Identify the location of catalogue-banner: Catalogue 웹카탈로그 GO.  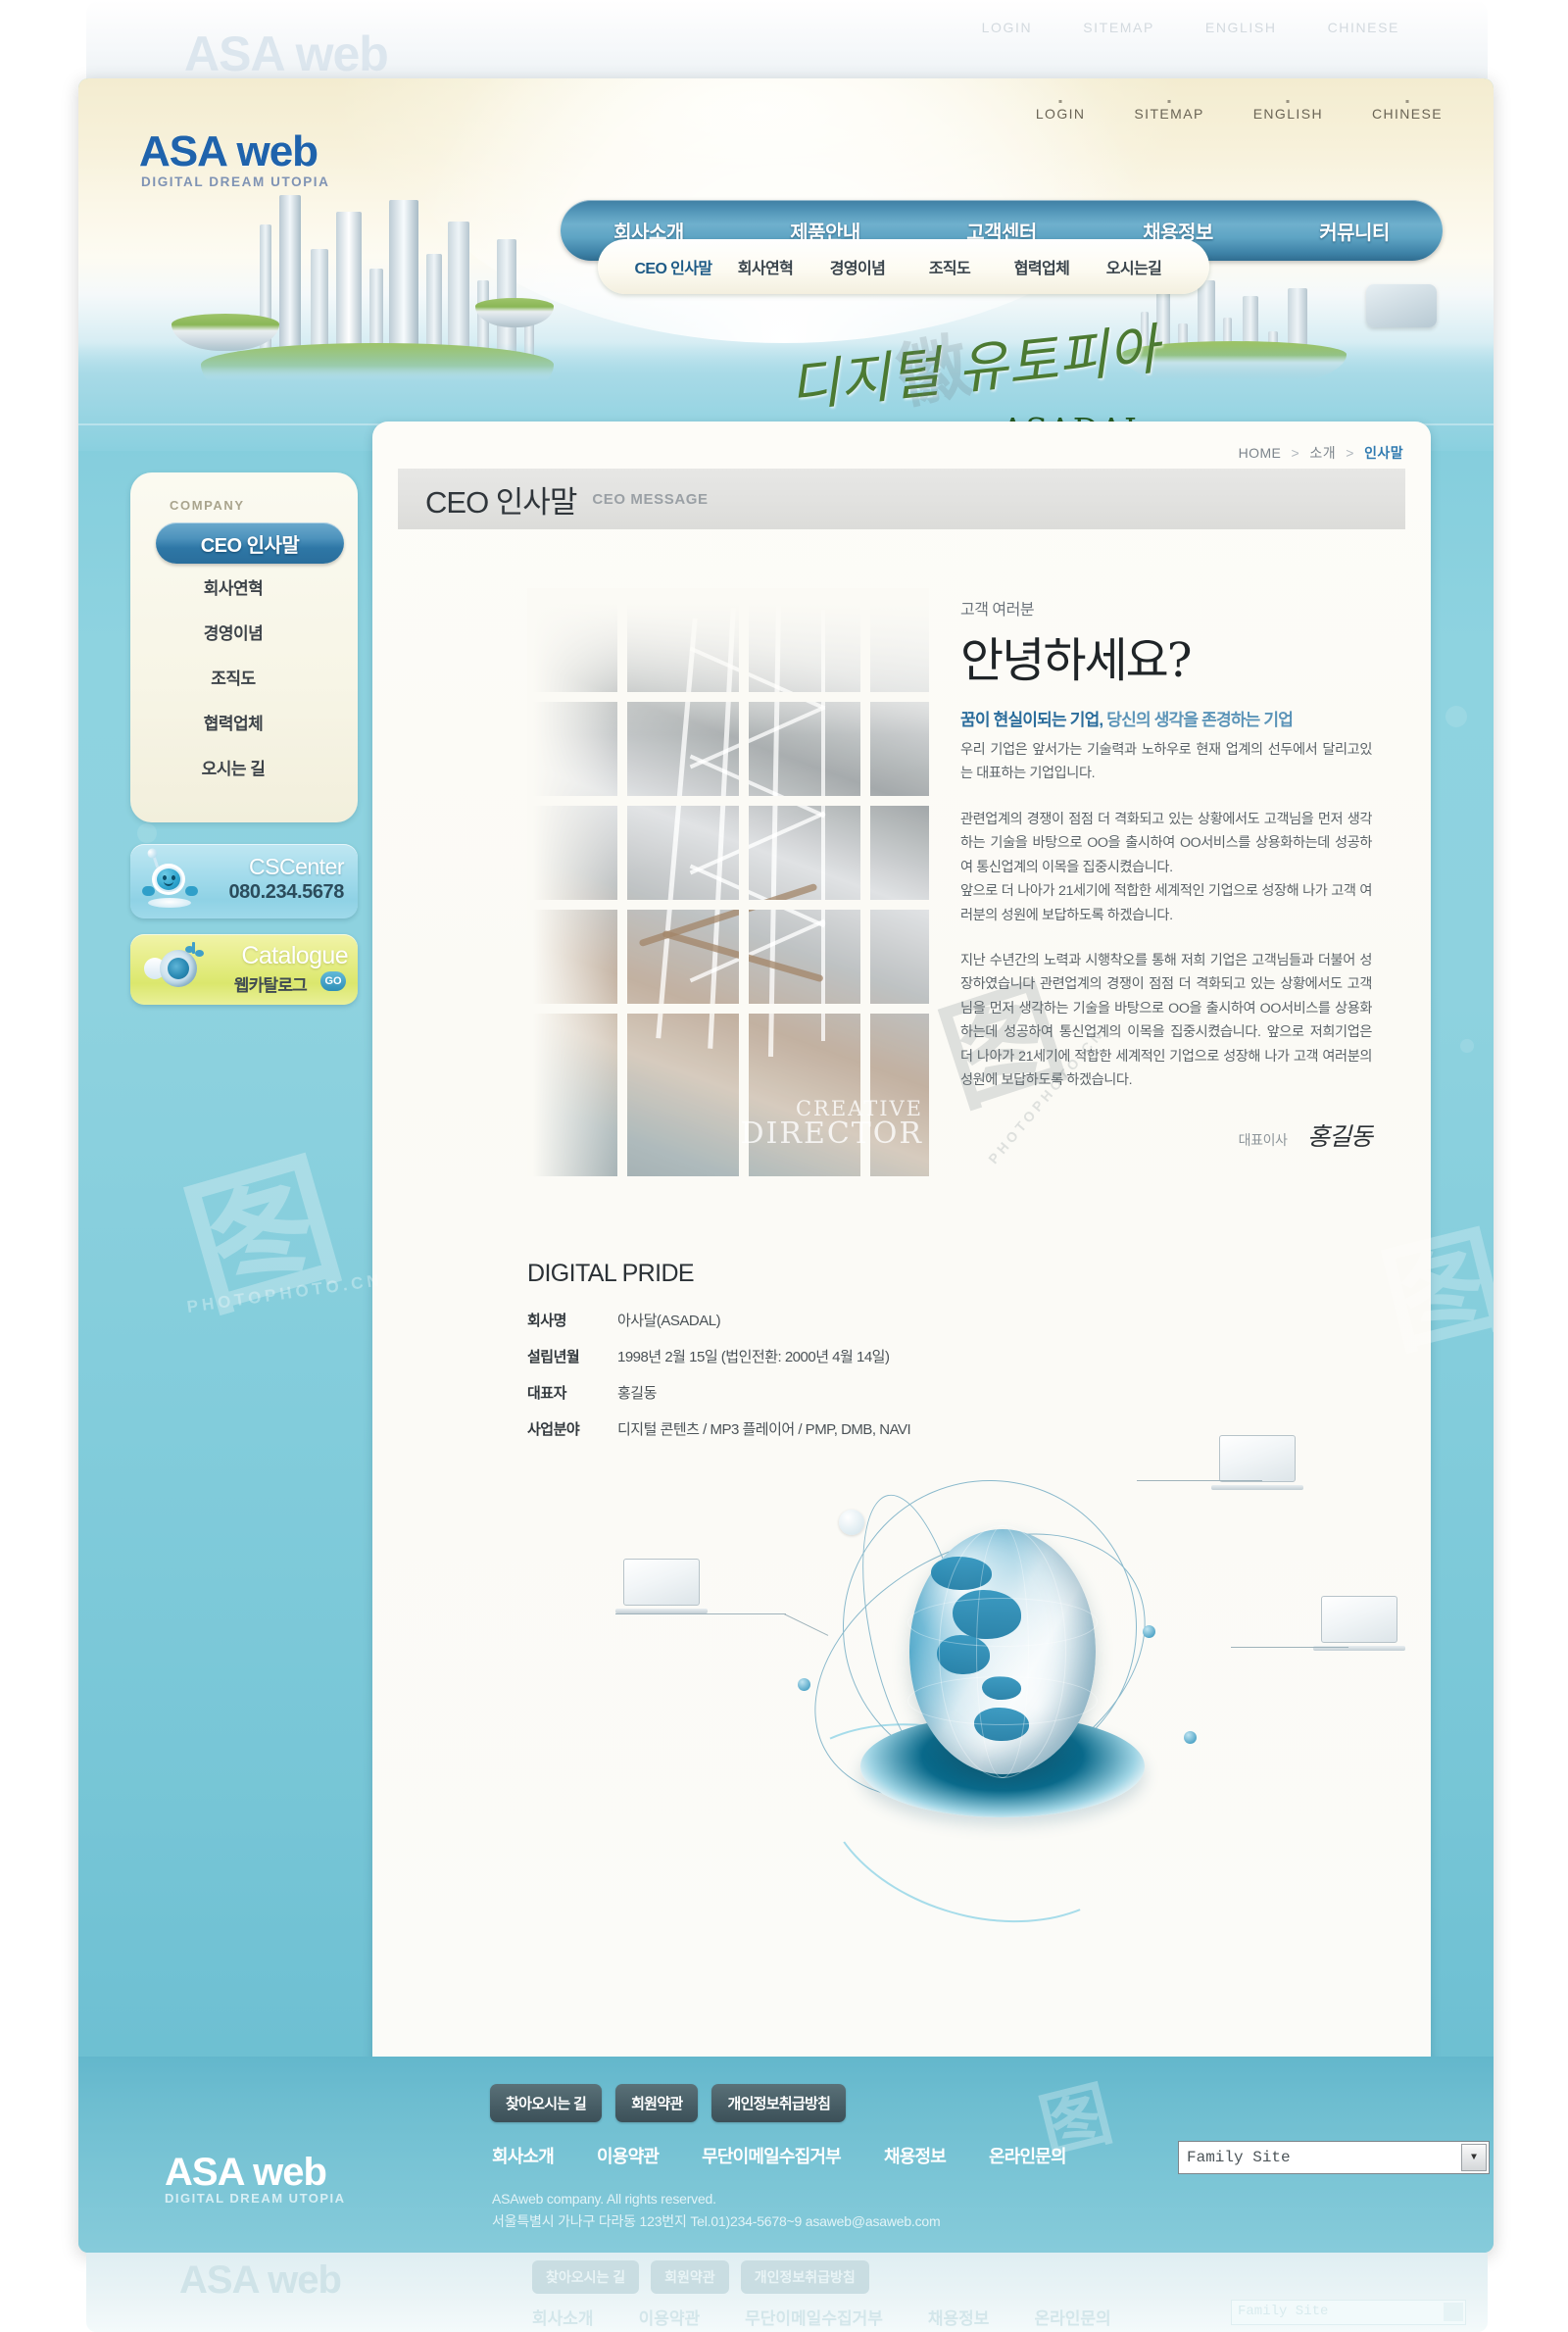
(244, 969).